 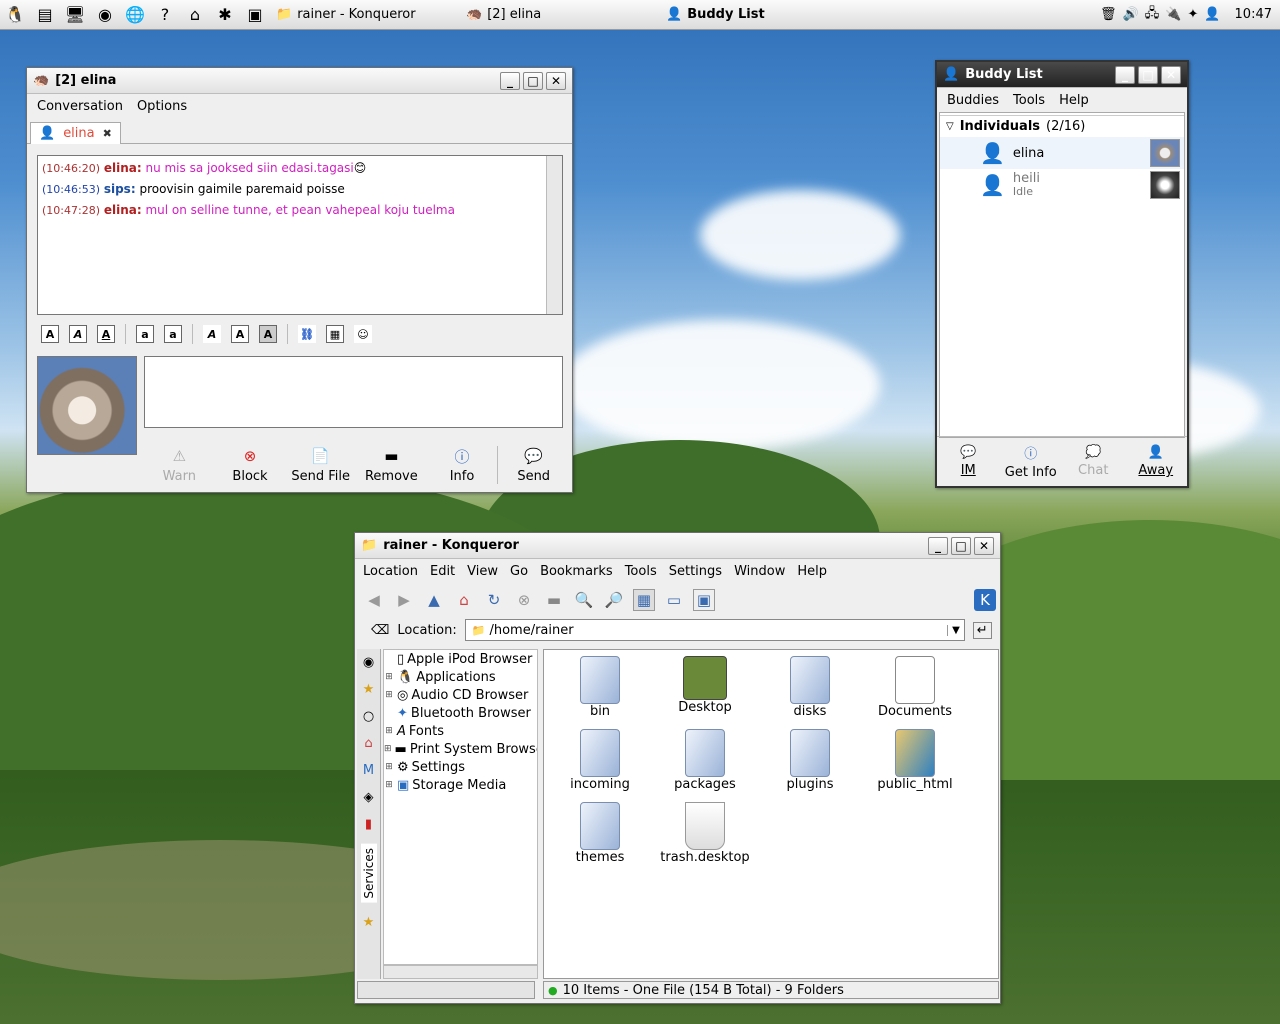 What do you see at coordinates (674, 600) in the screenshot?
I see `list-view-icon: ▭` at bounding box center [674, 600].